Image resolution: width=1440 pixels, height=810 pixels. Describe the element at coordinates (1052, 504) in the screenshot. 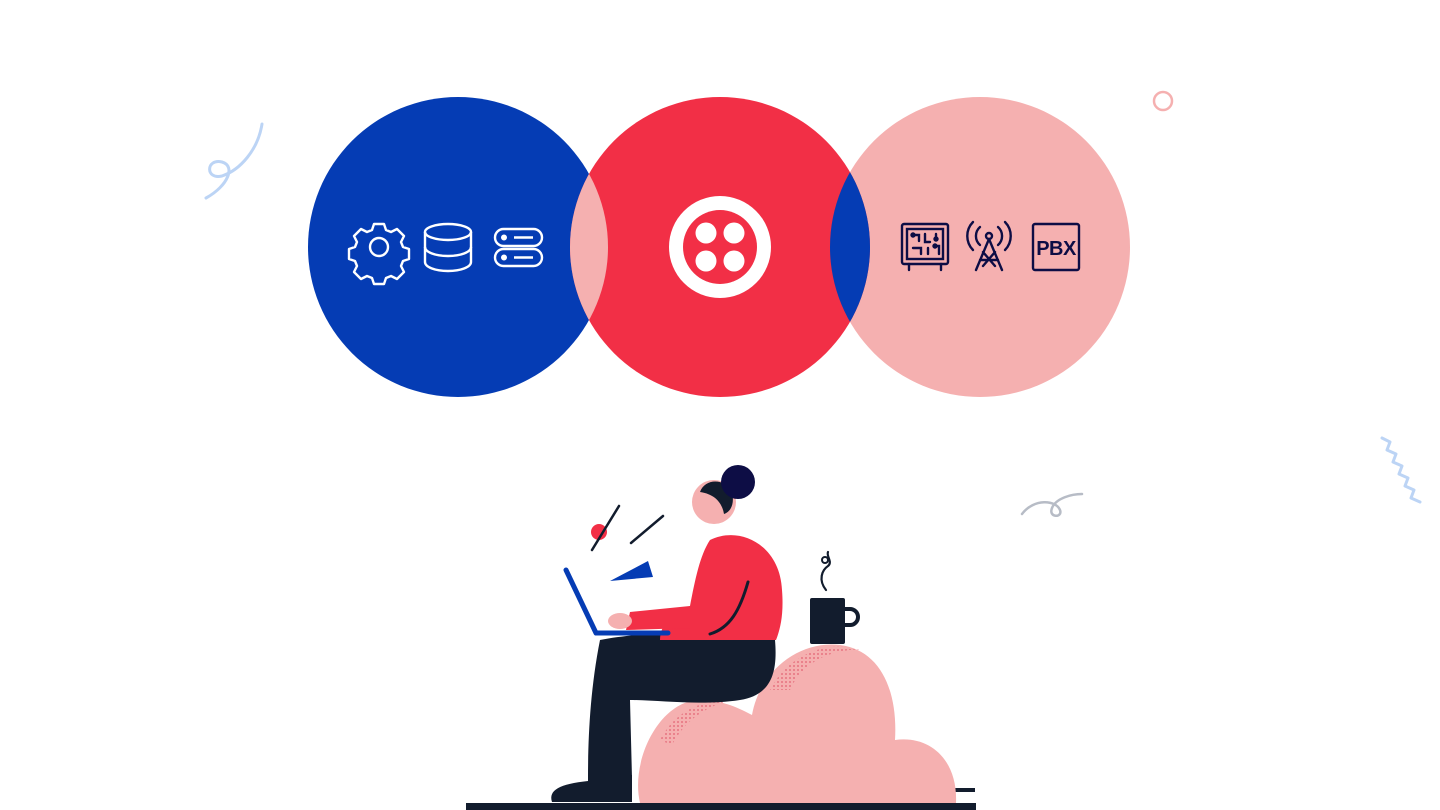

I see `decor-swirl-gray` at that location.